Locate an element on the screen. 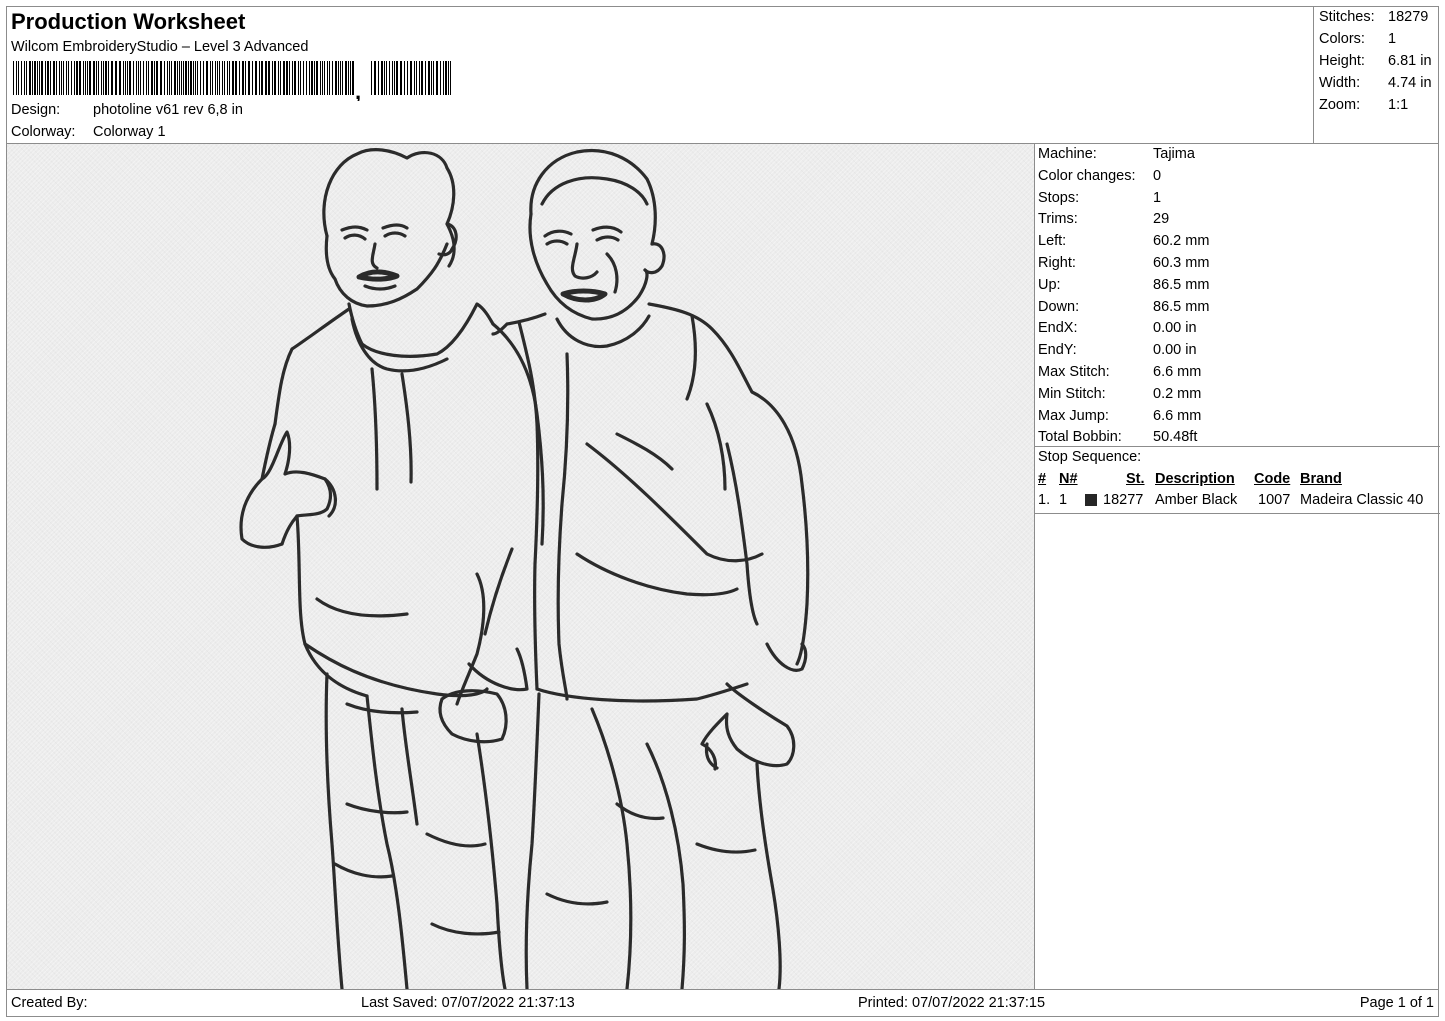 The width and height of the screenshot is (1445, 1021). detail-label: Min Stitch: is located at coordinates (1072, 393).